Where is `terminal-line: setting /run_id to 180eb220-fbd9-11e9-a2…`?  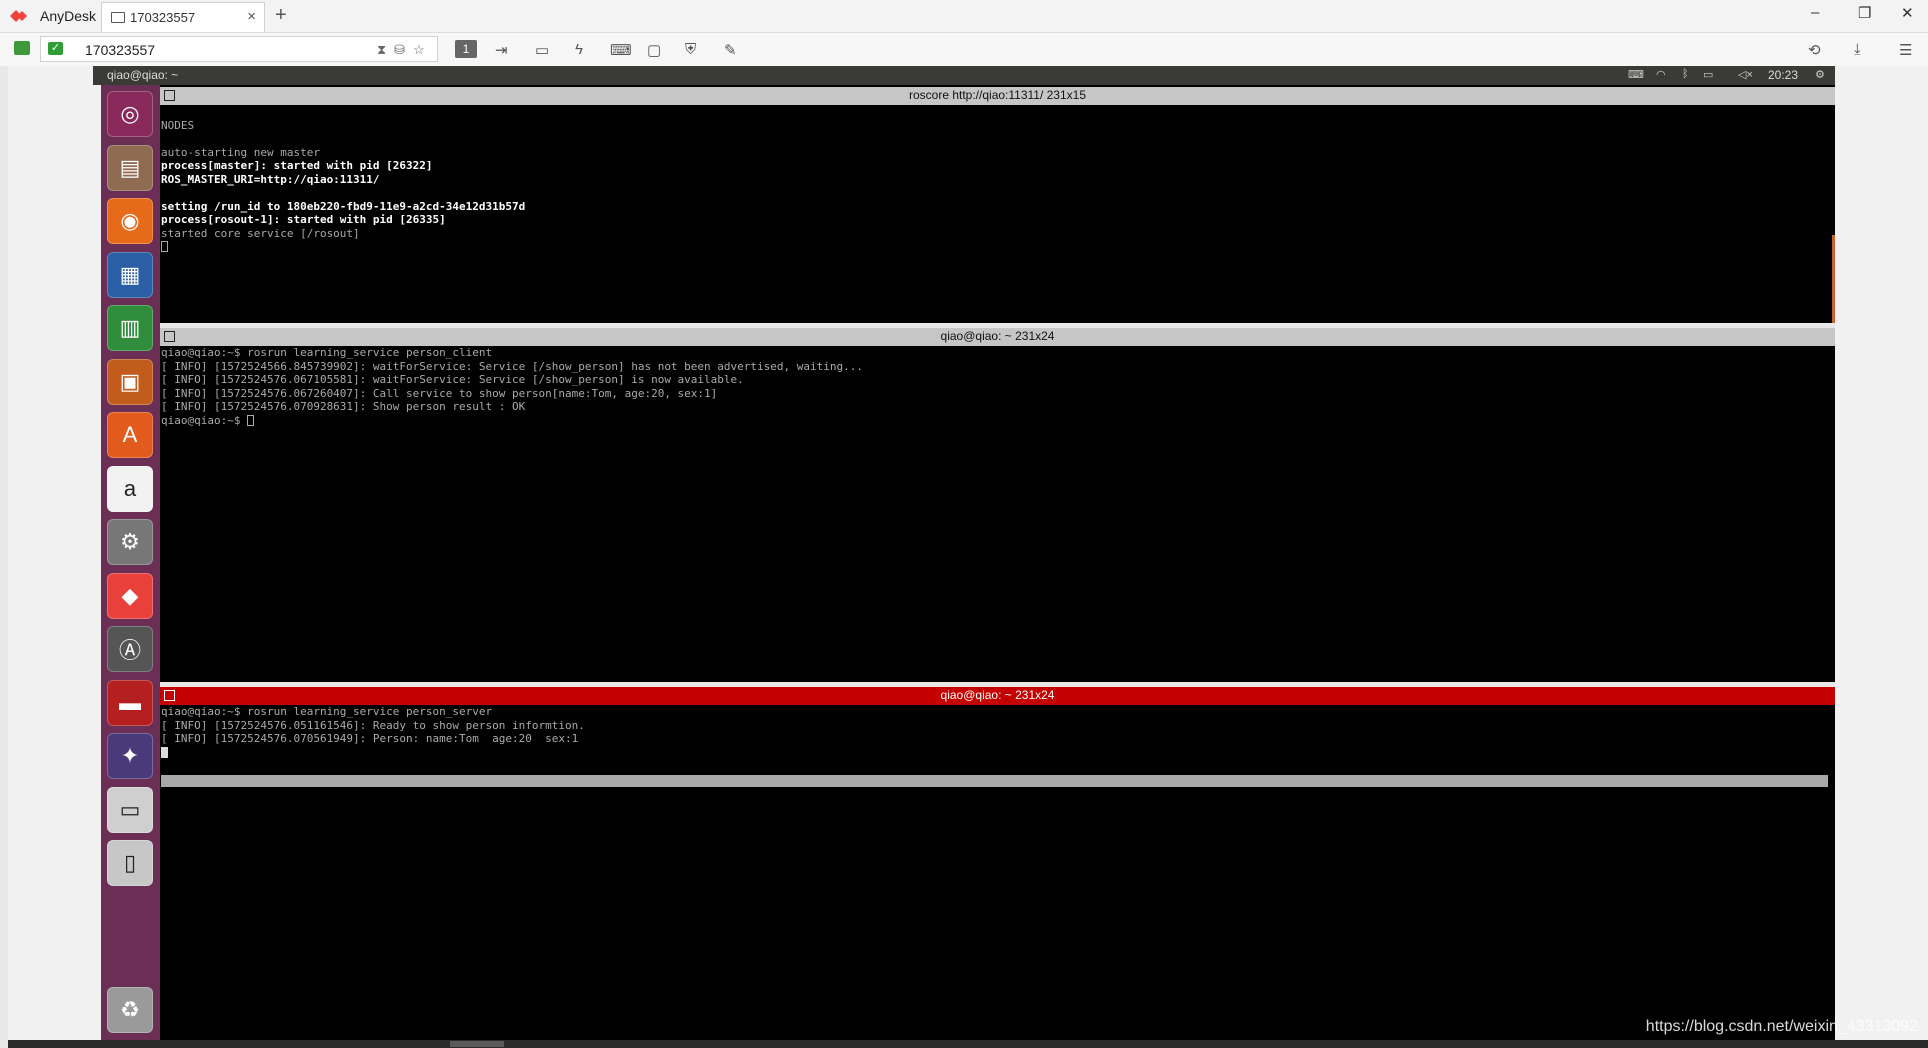
terminal-line: setting /run_id to 180eb220-fbd9-11e9-a2… is located at coordinates (343, 206).